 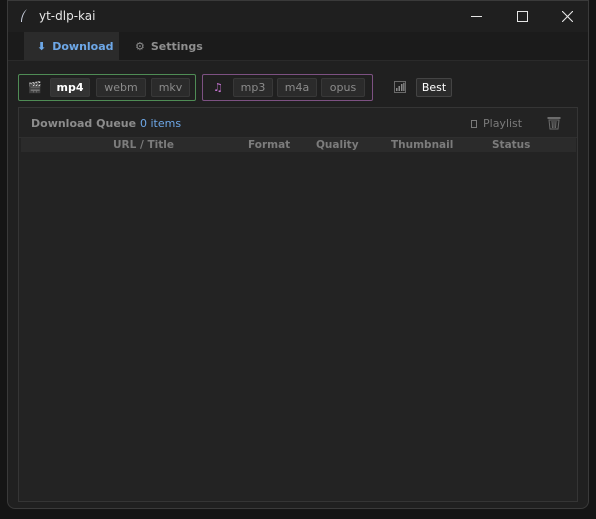 What do you see at coordinates (337, 145) in the screenshot?
I see `column-quality: Quality` at bounding box center [337, 145].